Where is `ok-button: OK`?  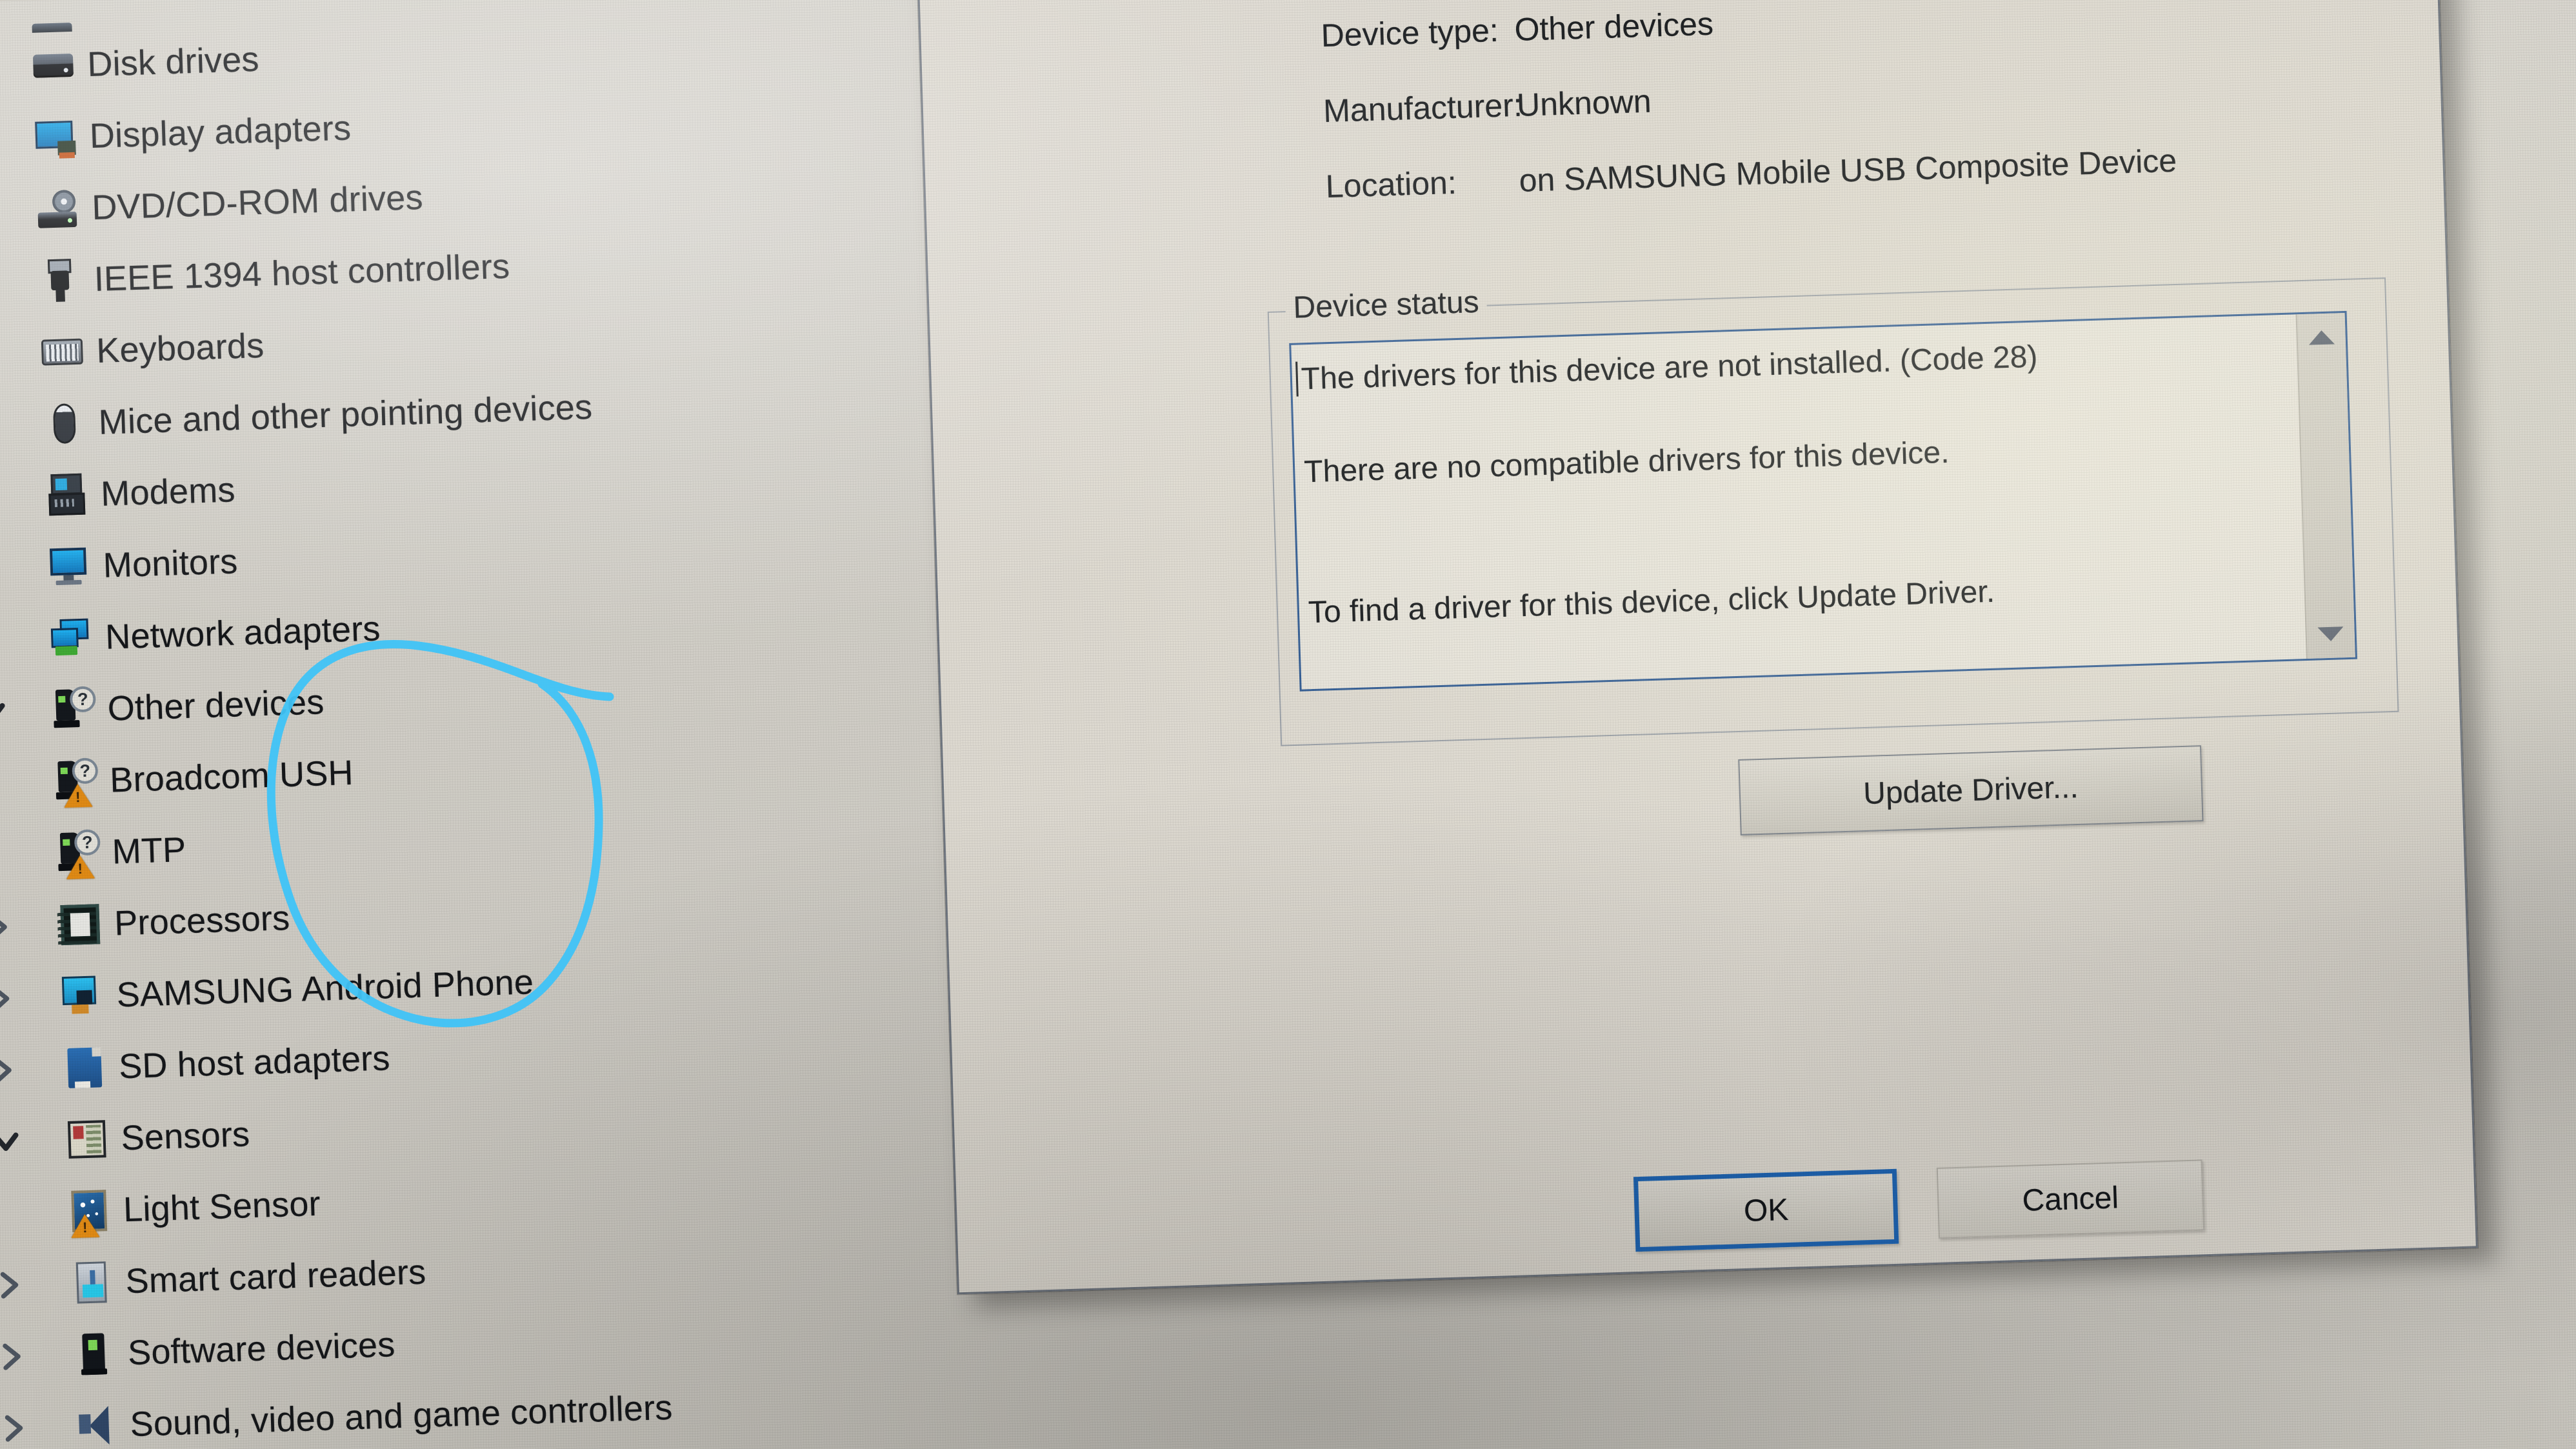
ok-button: OK is located at coordinates (1766, 1210).